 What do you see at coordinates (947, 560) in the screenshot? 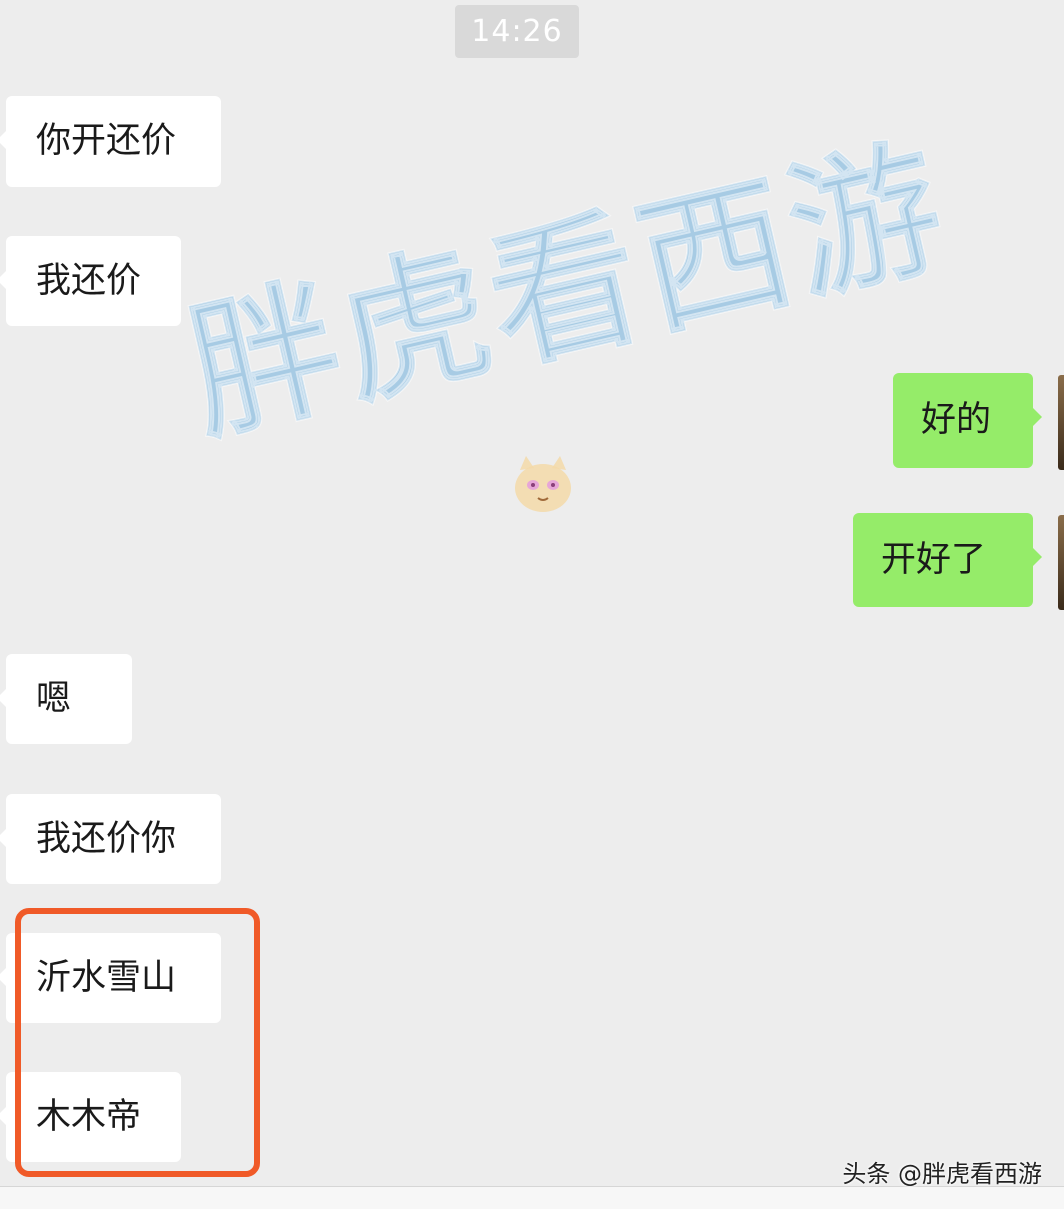
I see `outgoing-message: 开好了` at bounding box center [947, 560].